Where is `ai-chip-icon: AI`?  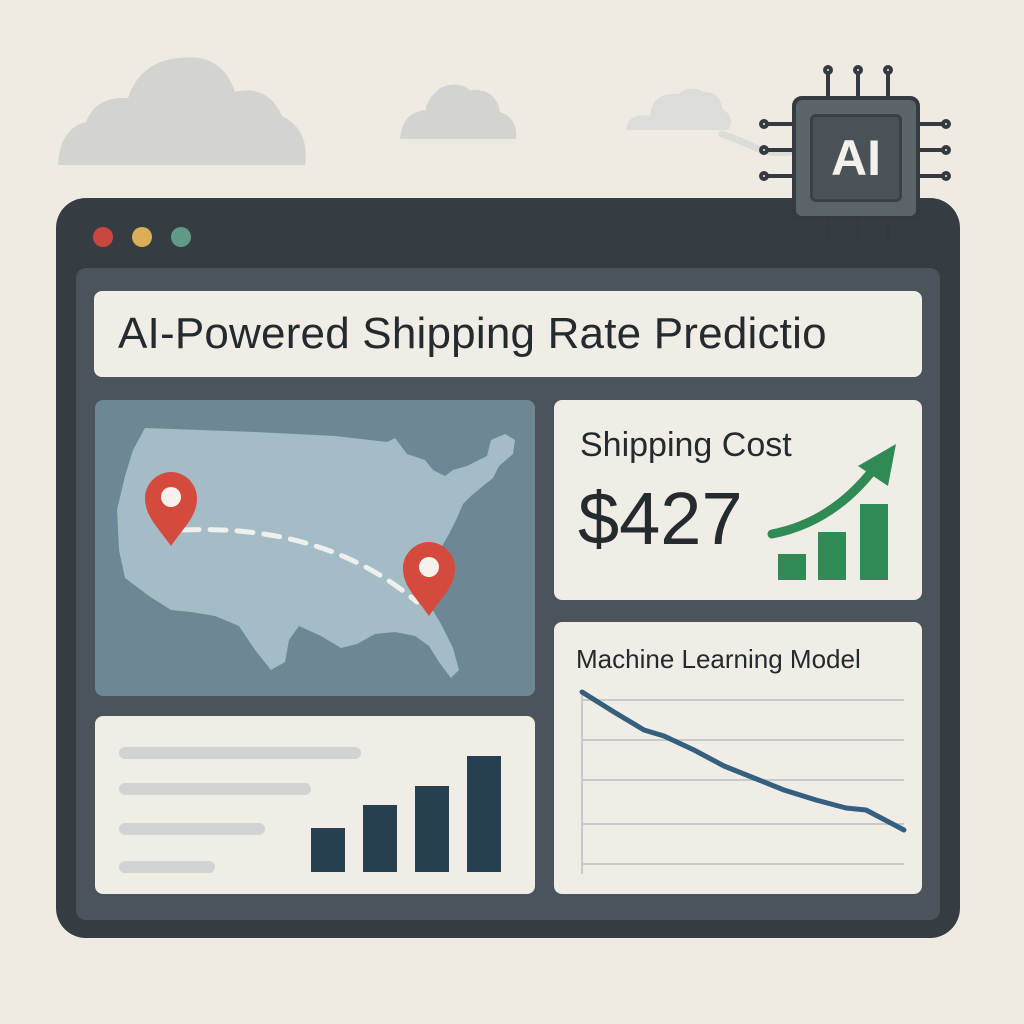 ai-chip-icon: AI is located at coordinates (856, 158).